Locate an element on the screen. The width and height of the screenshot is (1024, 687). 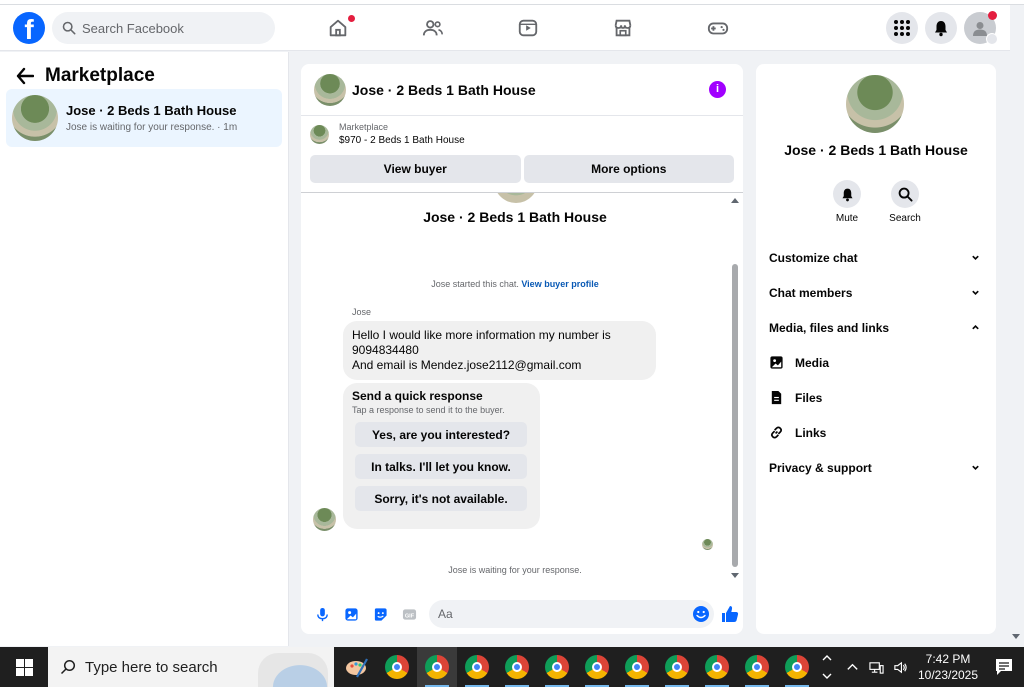
chevron-up-icon is located at coordinates (852, 666).